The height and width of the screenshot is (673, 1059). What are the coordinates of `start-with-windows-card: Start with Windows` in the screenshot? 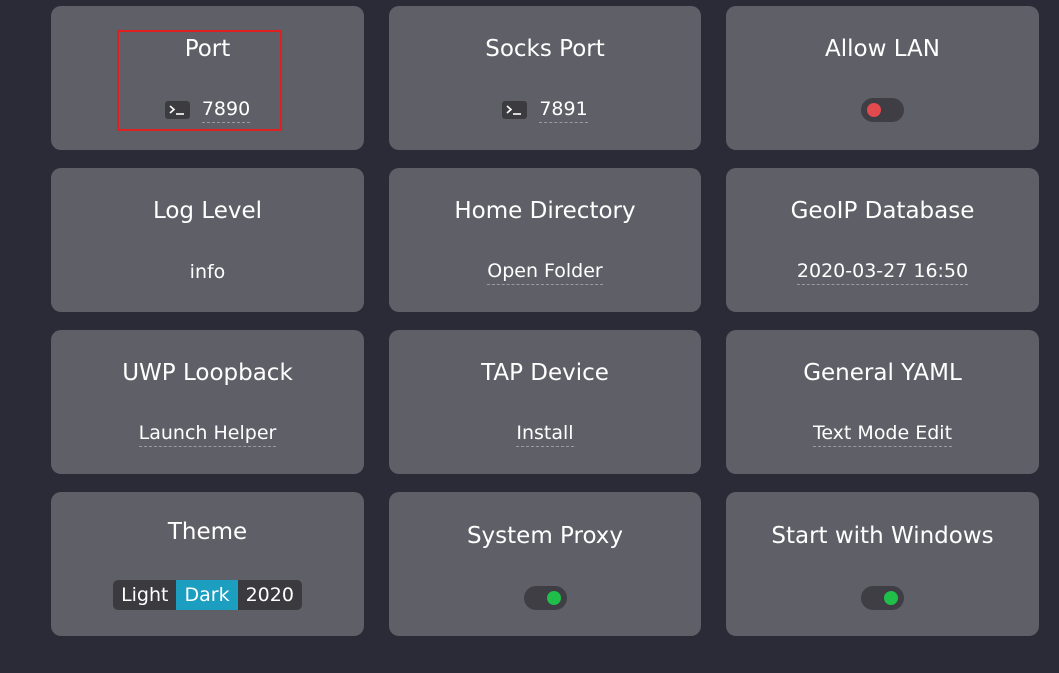 It's located at (882, 564).